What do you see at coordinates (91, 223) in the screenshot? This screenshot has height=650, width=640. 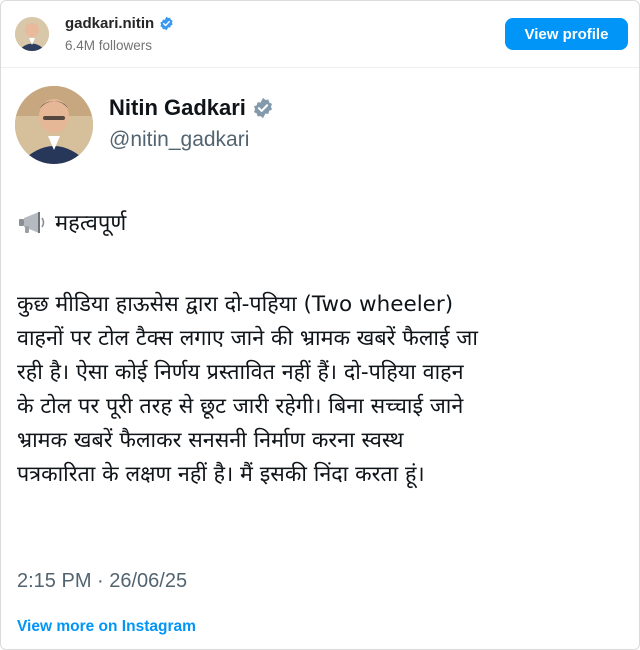 I see `heading-text: महत्वपूर्ण` at bounding box center [91, 223].